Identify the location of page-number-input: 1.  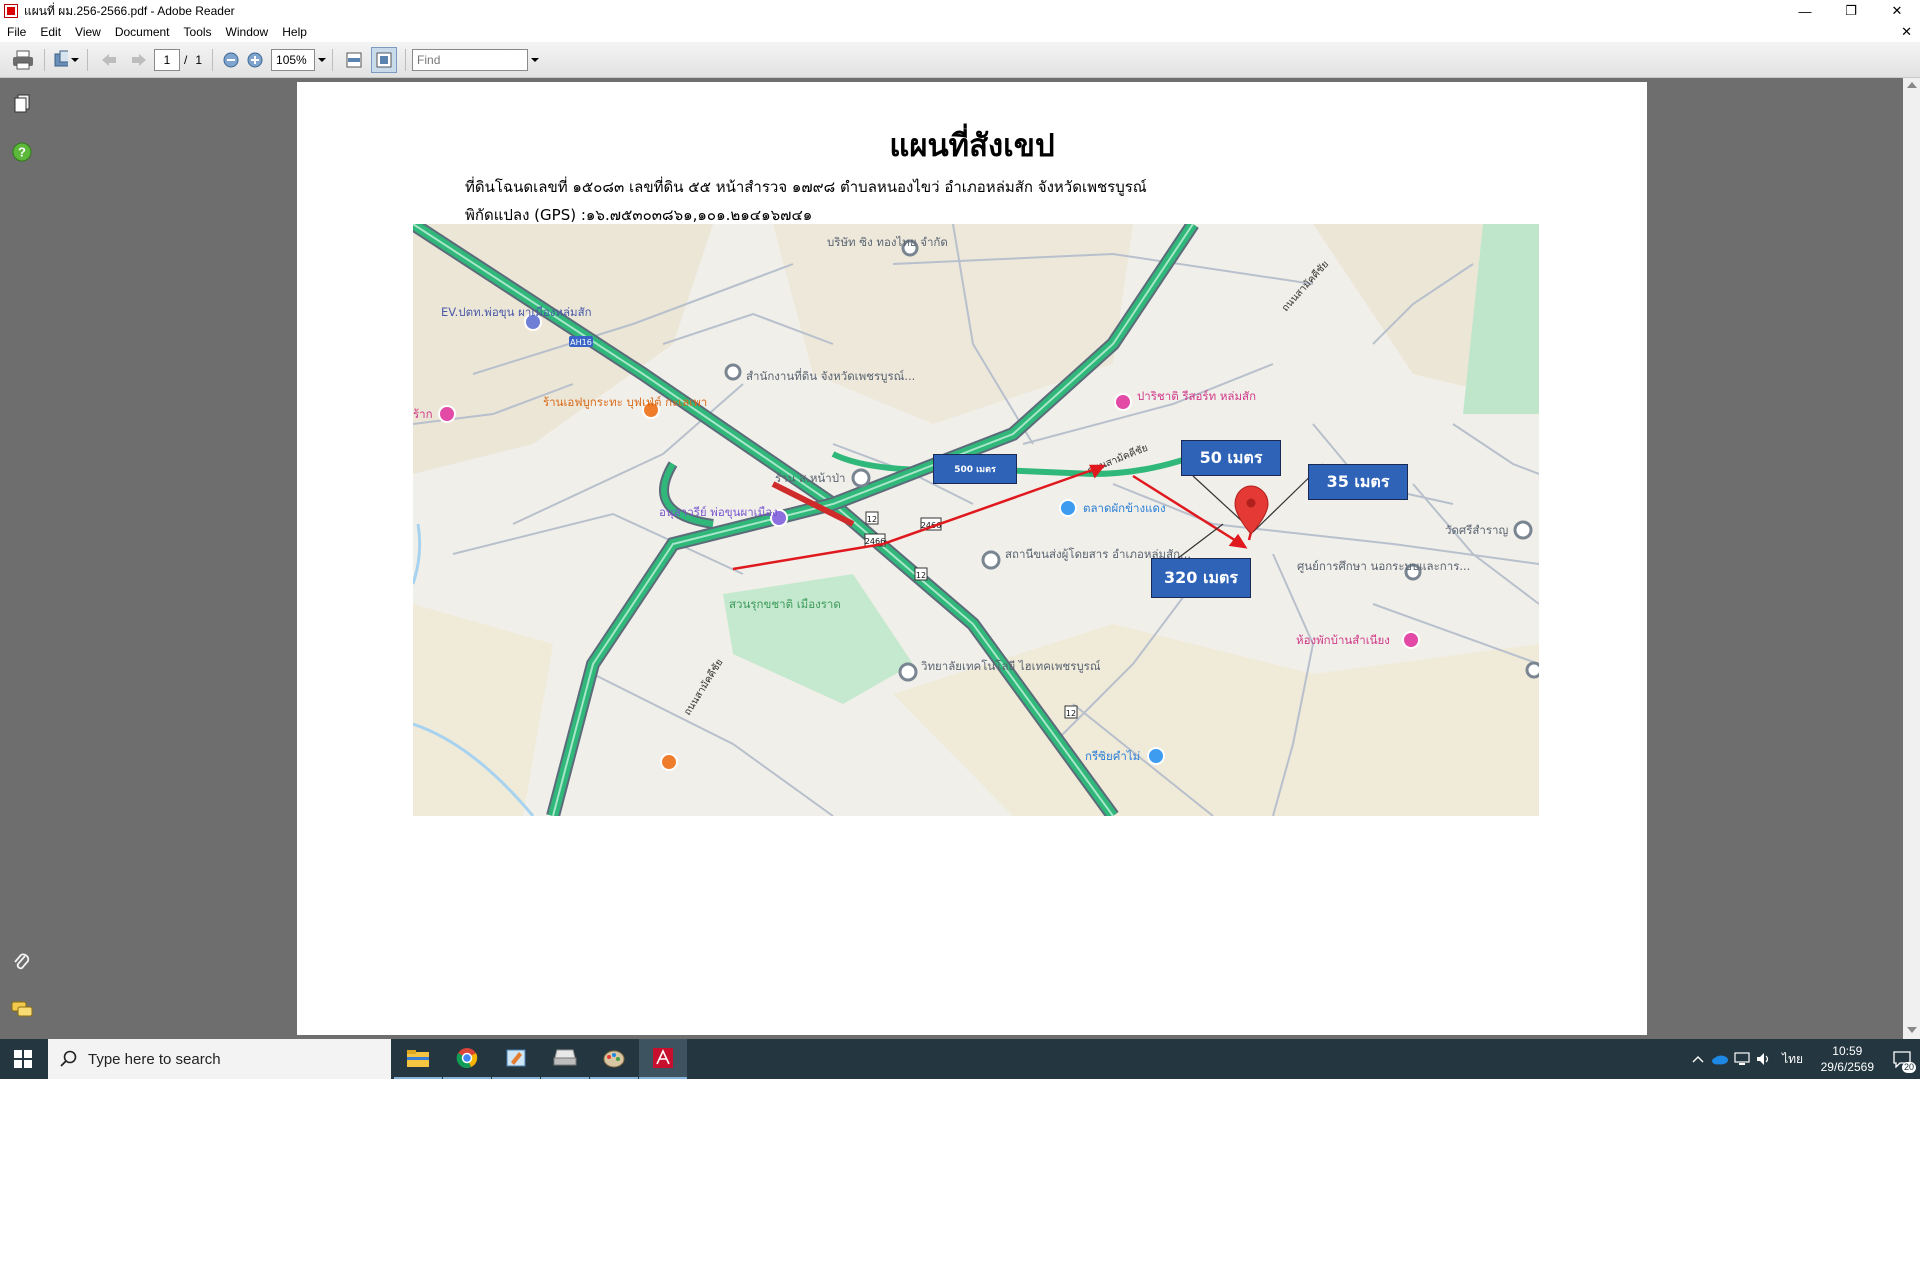
(167, 59).